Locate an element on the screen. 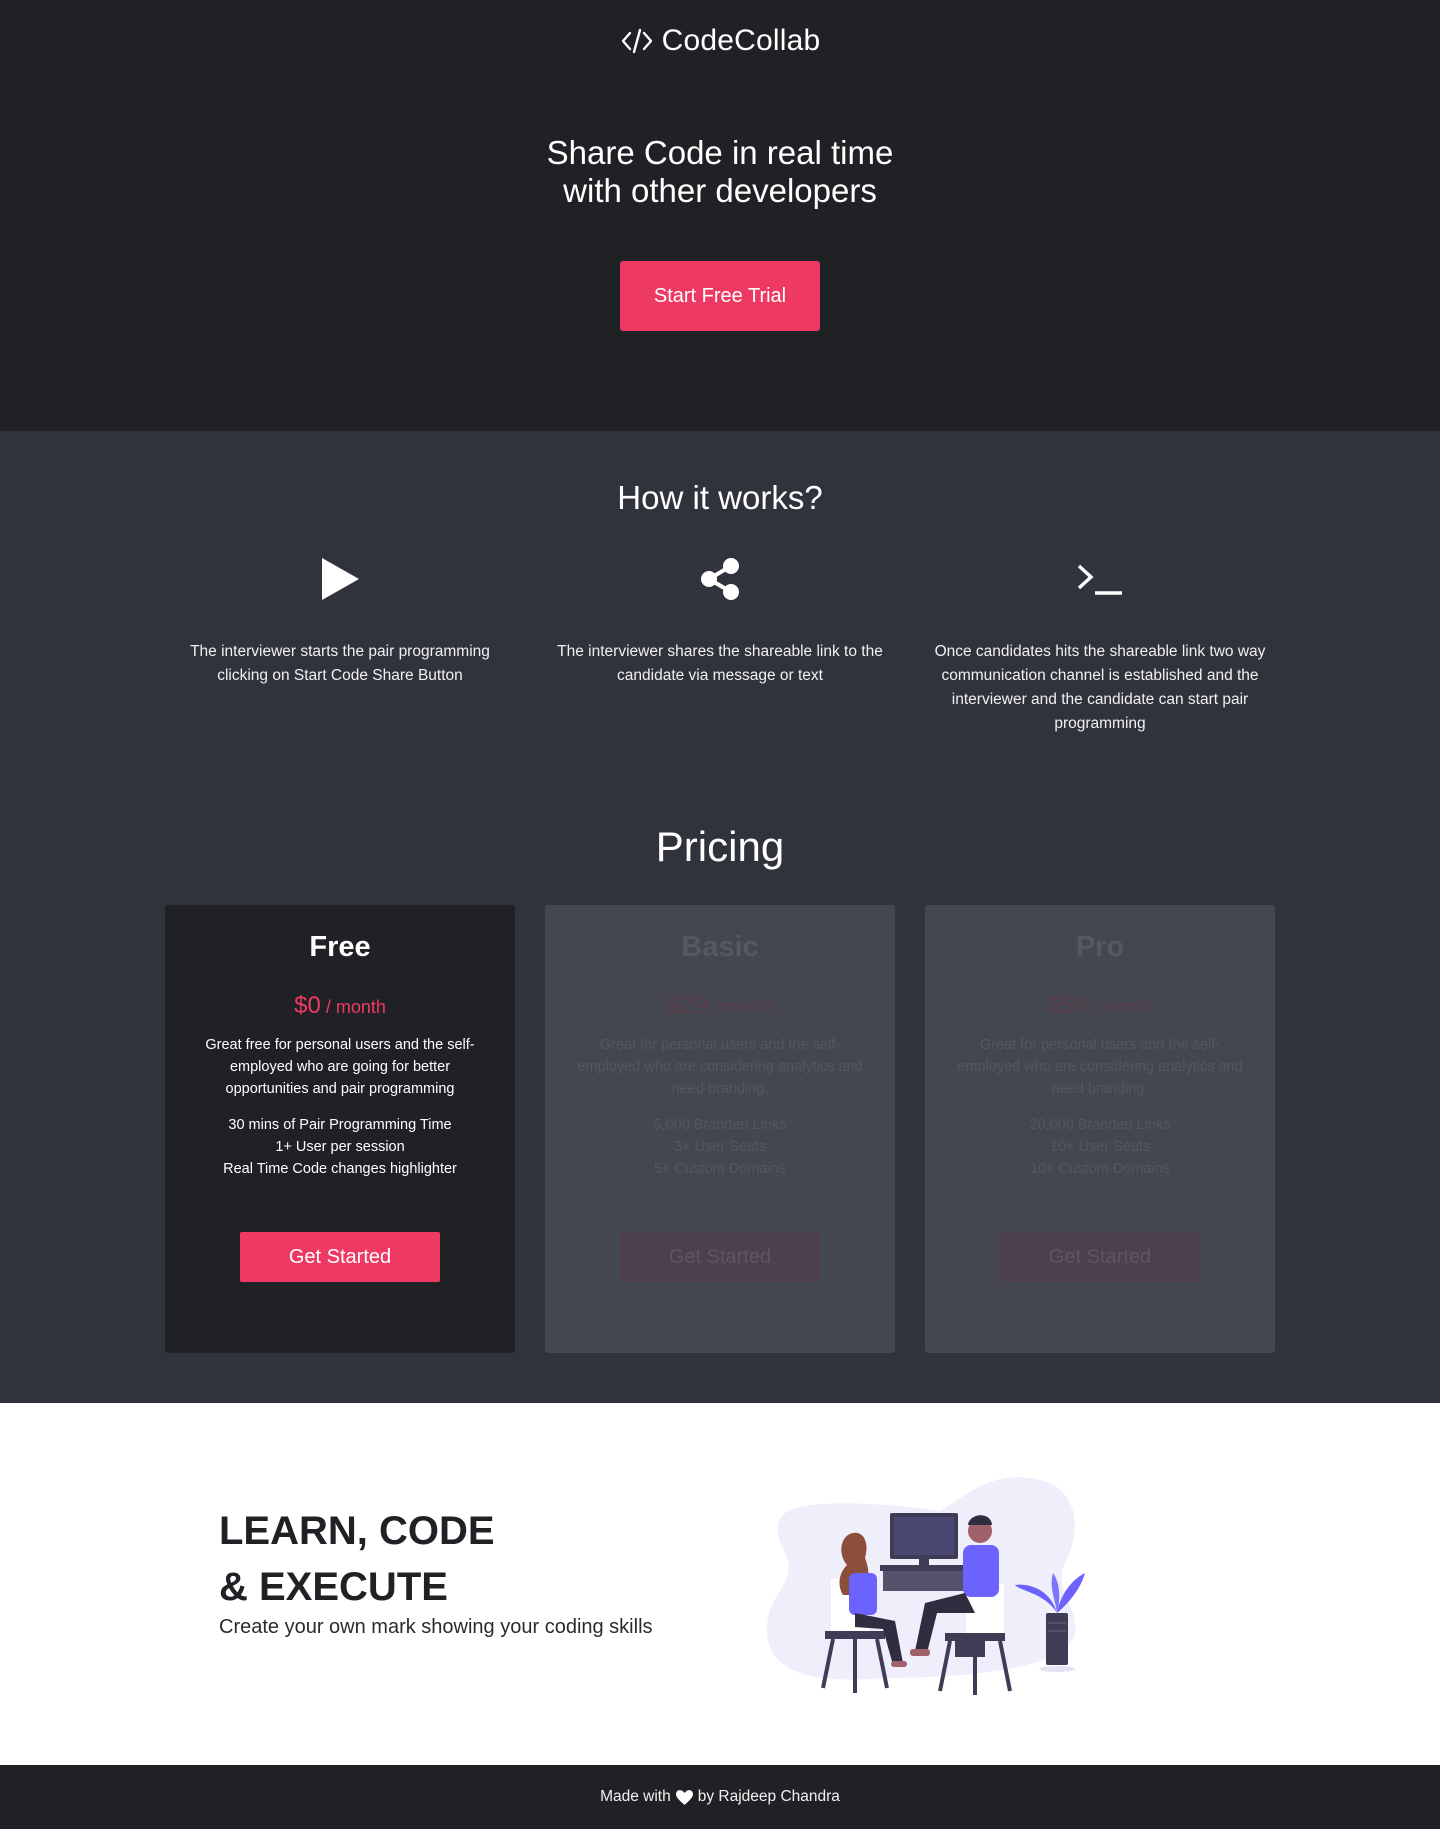 The height and width of the screenshot is (1829, 1440). learn-heading-line-2: & EXECUTE is located at coordinates (333, 1587).